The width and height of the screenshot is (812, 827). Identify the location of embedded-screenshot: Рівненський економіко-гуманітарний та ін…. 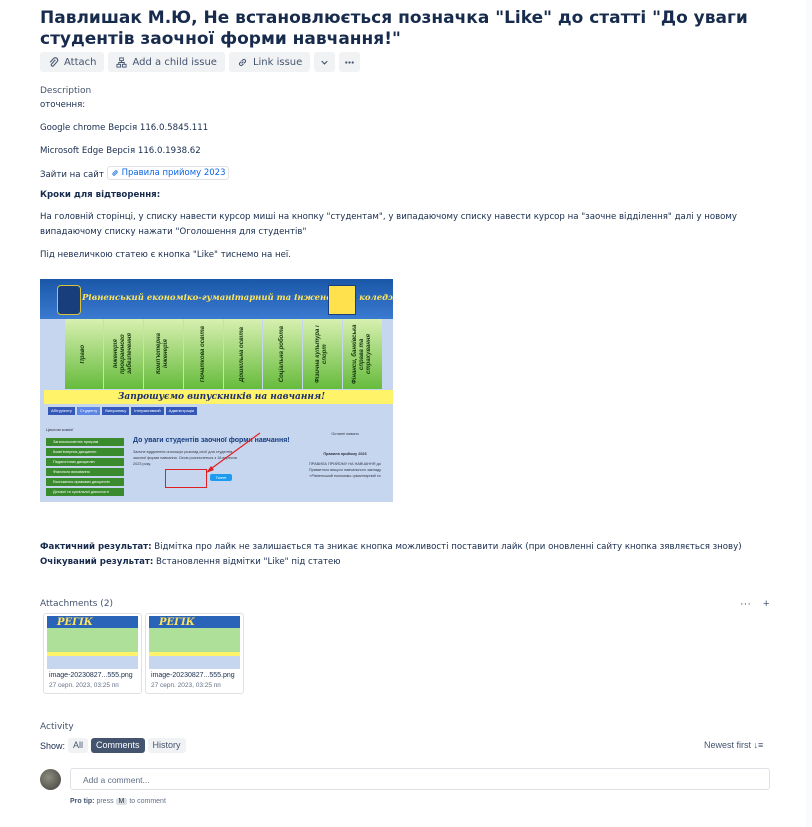
(216, 390).